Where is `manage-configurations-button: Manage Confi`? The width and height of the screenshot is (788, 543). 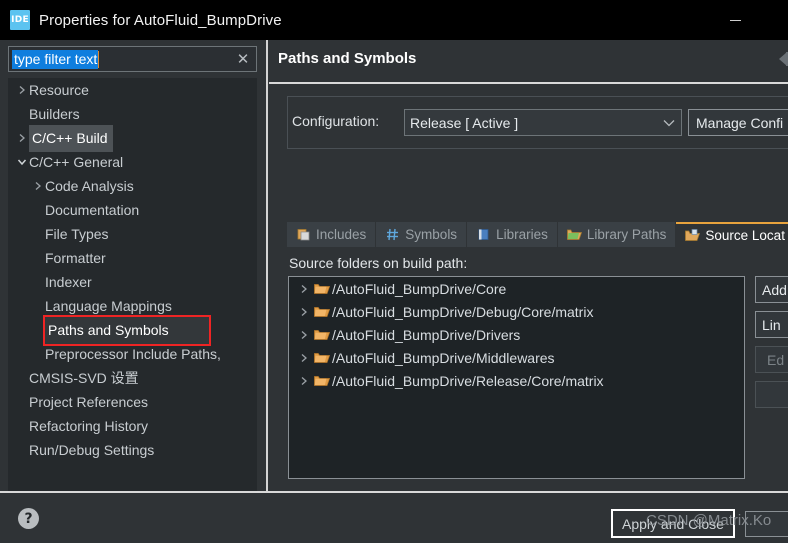 manage-configurations-button: Manage Confi is located at coordinates (738, 122).